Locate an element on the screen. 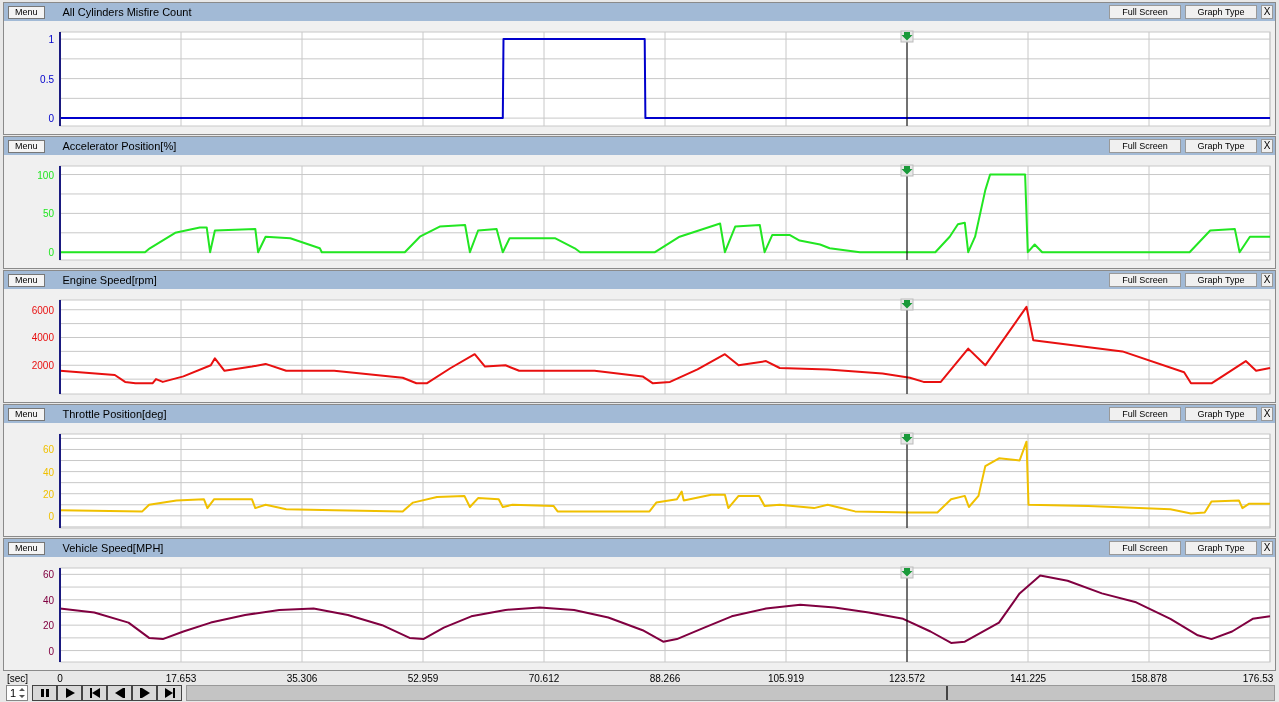  x-tick-label: 88.266 is located at coordinates (665, 678).